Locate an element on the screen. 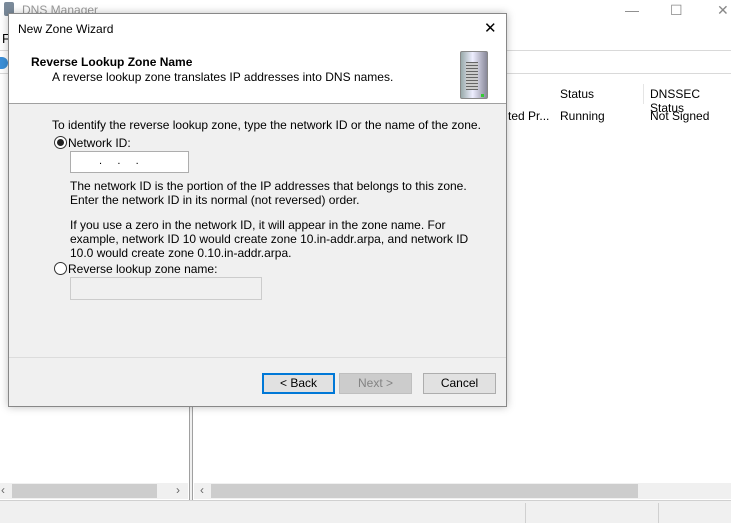  back-button: < Back is located at coordinates (298, 383).